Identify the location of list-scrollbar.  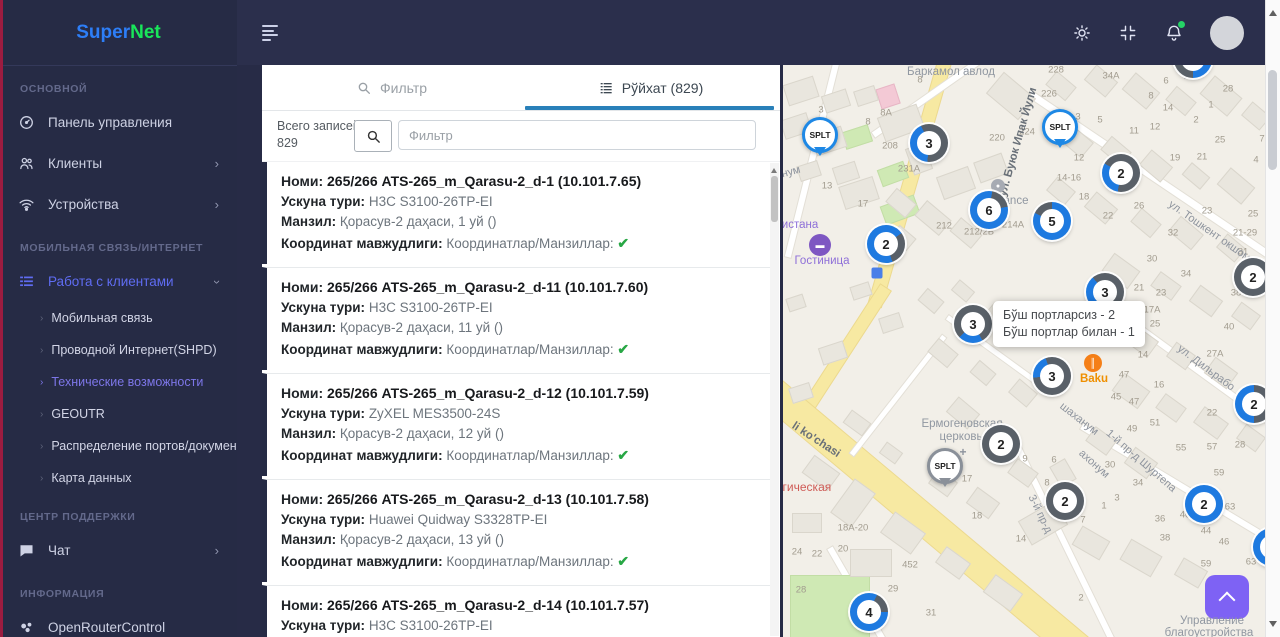
(774, 399).